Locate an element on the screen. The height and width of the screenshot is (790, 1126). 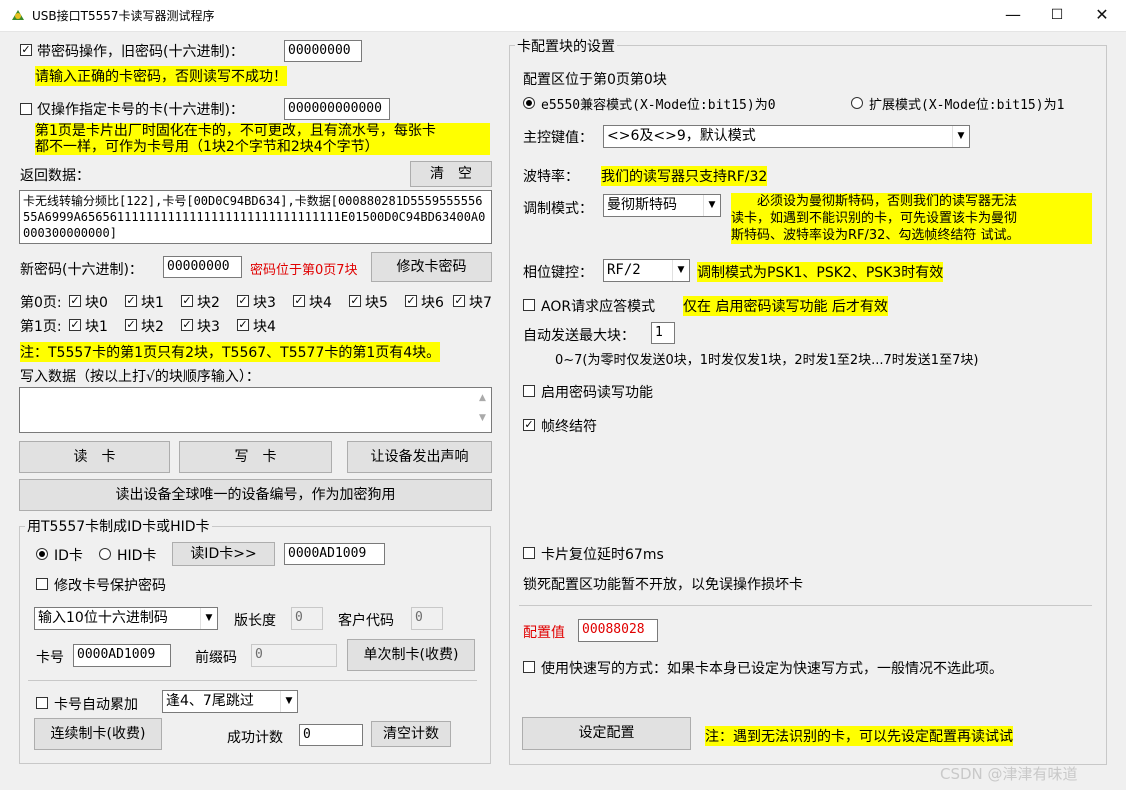
baud-rate-note: 我们的读写器只支持RF/32 is located at coordinates (684, 176).